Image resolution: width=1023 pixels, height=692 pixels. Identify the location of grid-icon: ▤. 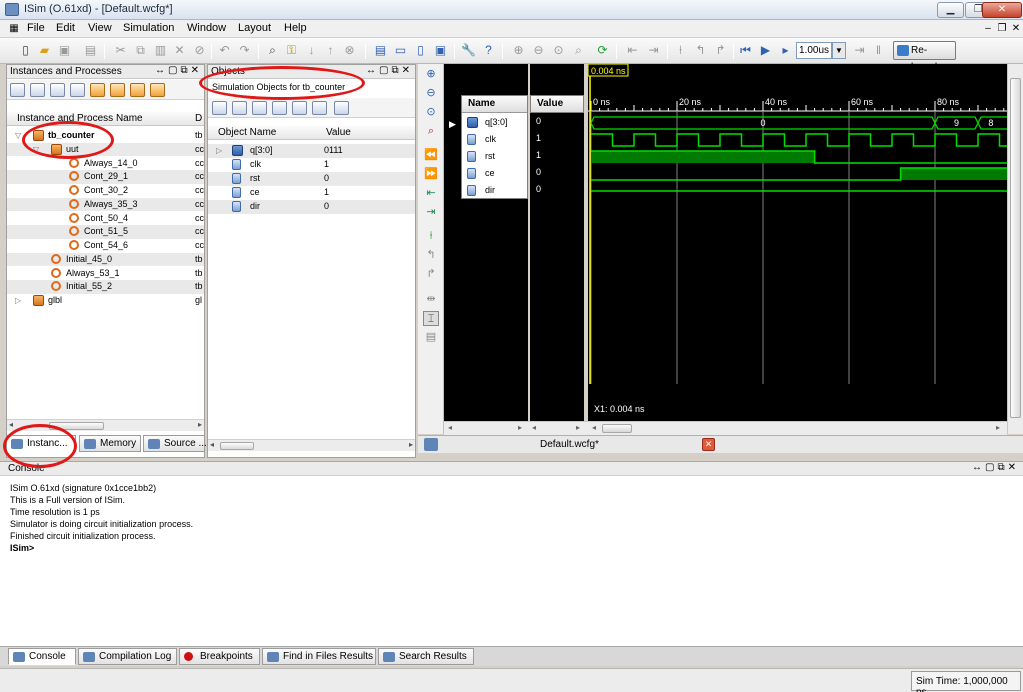
(431, 337).